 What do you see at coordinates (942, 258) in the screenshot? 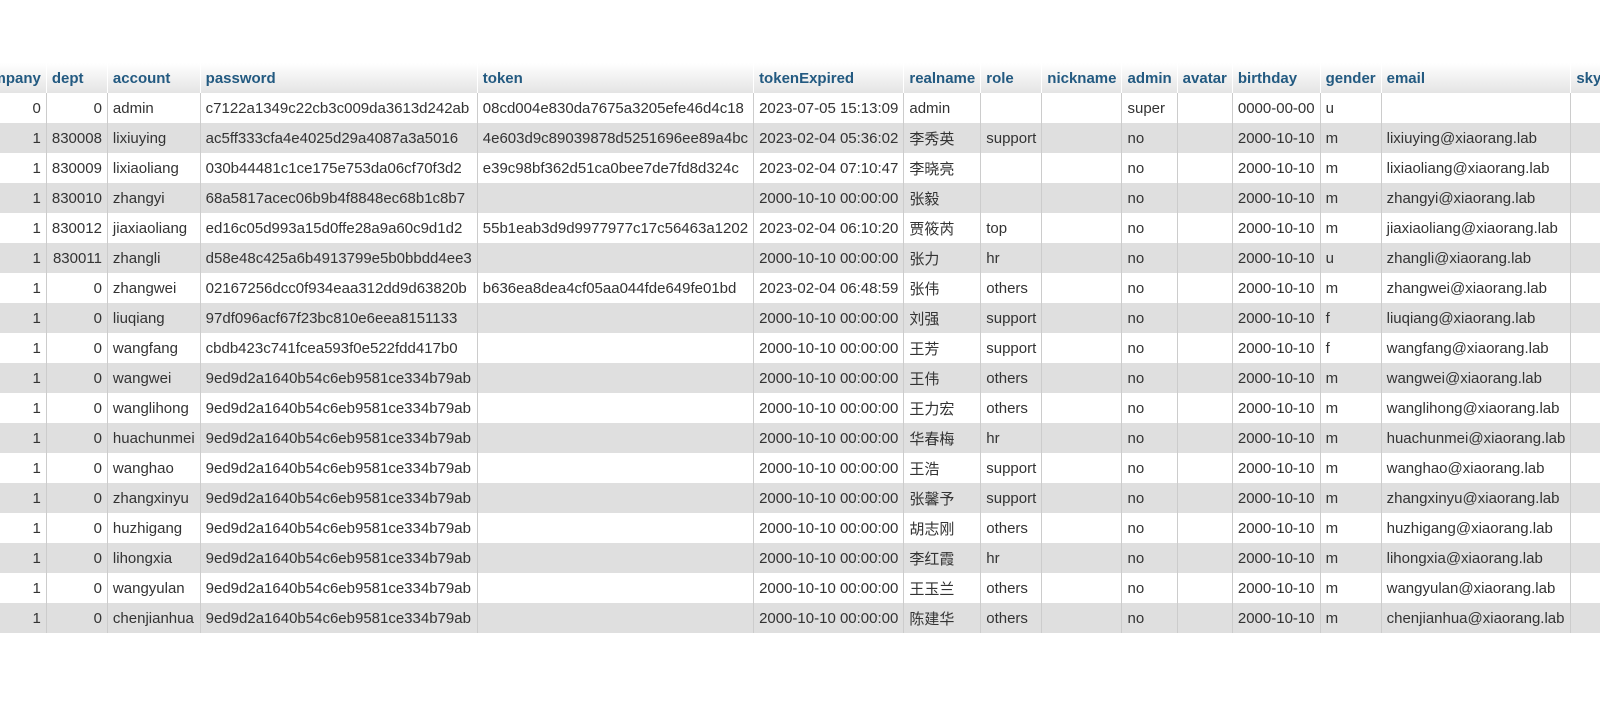
I see `cell-realname: 张力` at bounding box center [942, 258].